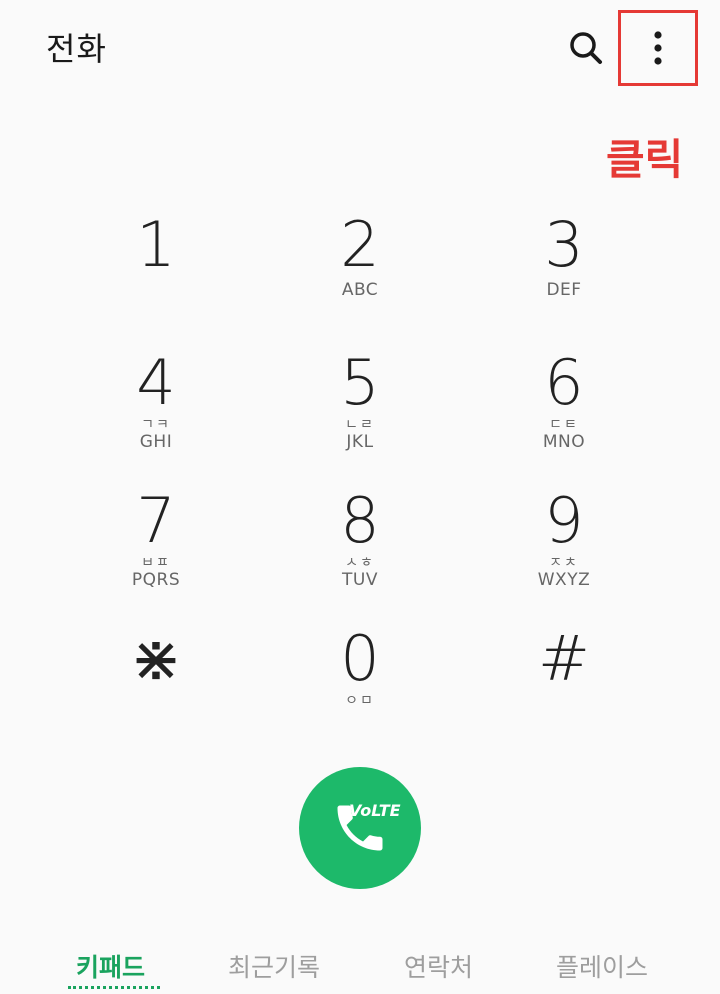 The height and width of the screenshot is (994, 720). I want to click on key-letters: TUV, so click(360, 580).